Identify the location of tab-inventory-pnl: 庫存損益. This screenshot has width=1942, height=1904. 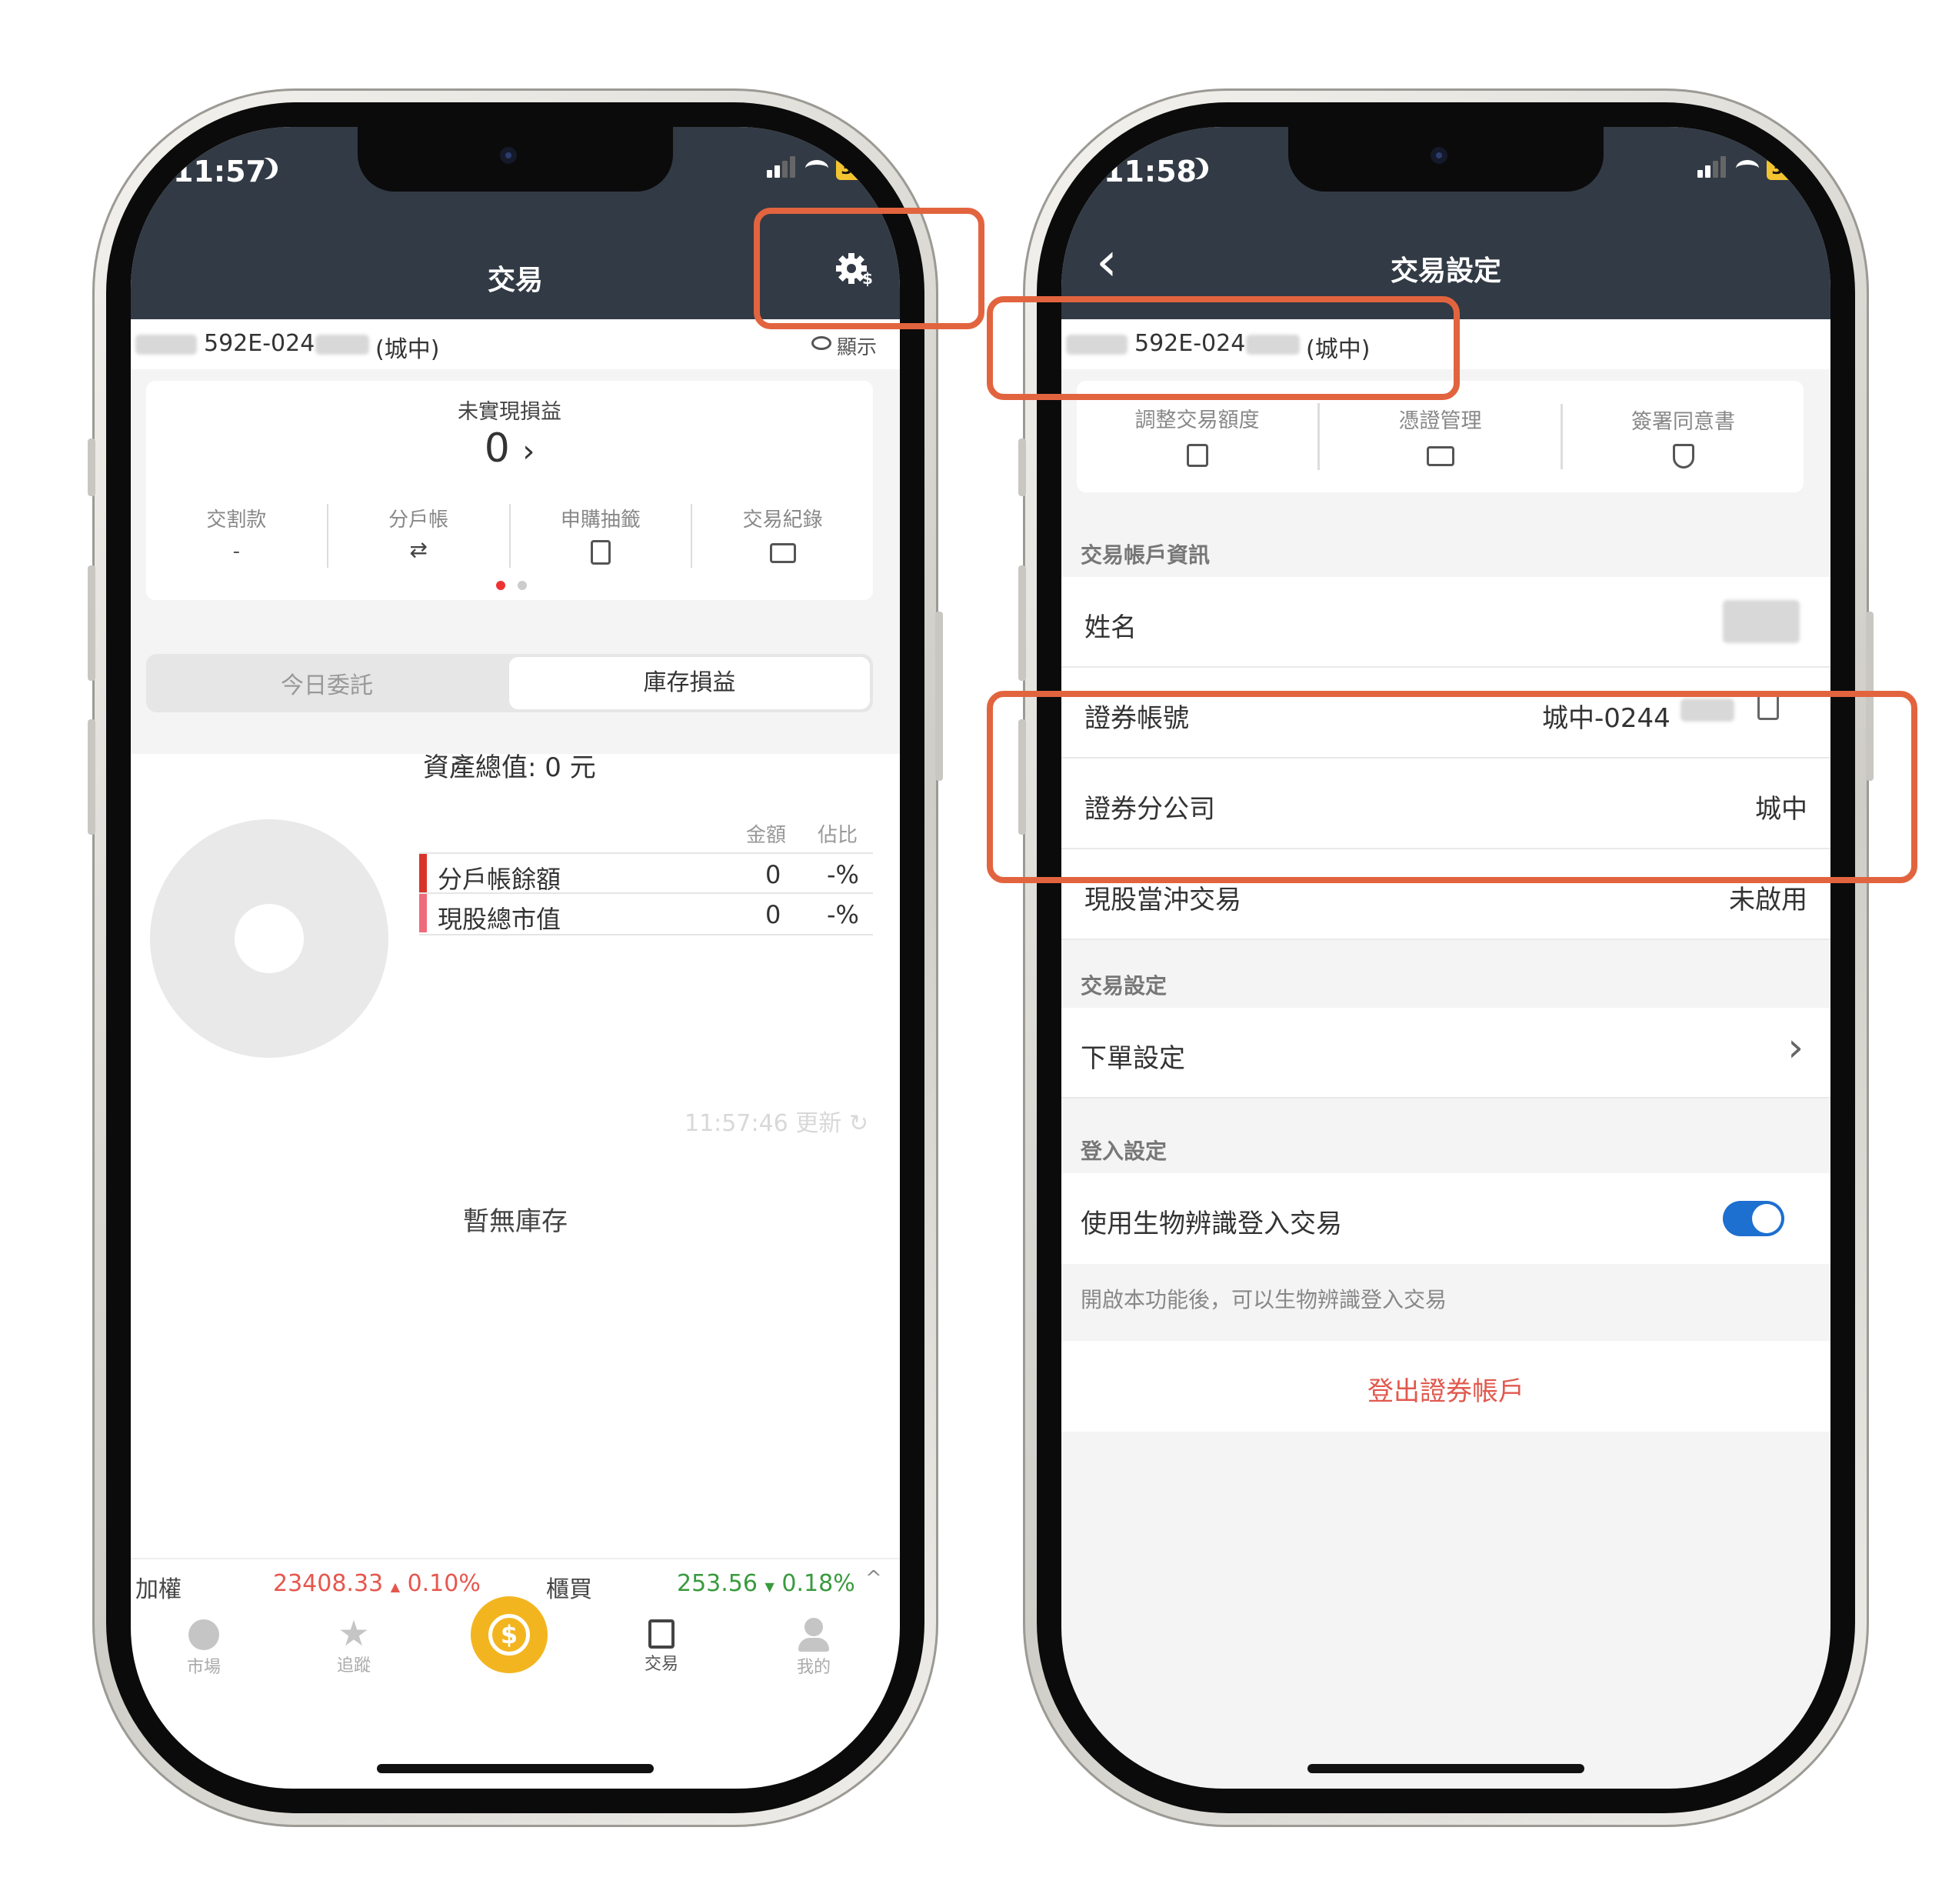
(690, 683).